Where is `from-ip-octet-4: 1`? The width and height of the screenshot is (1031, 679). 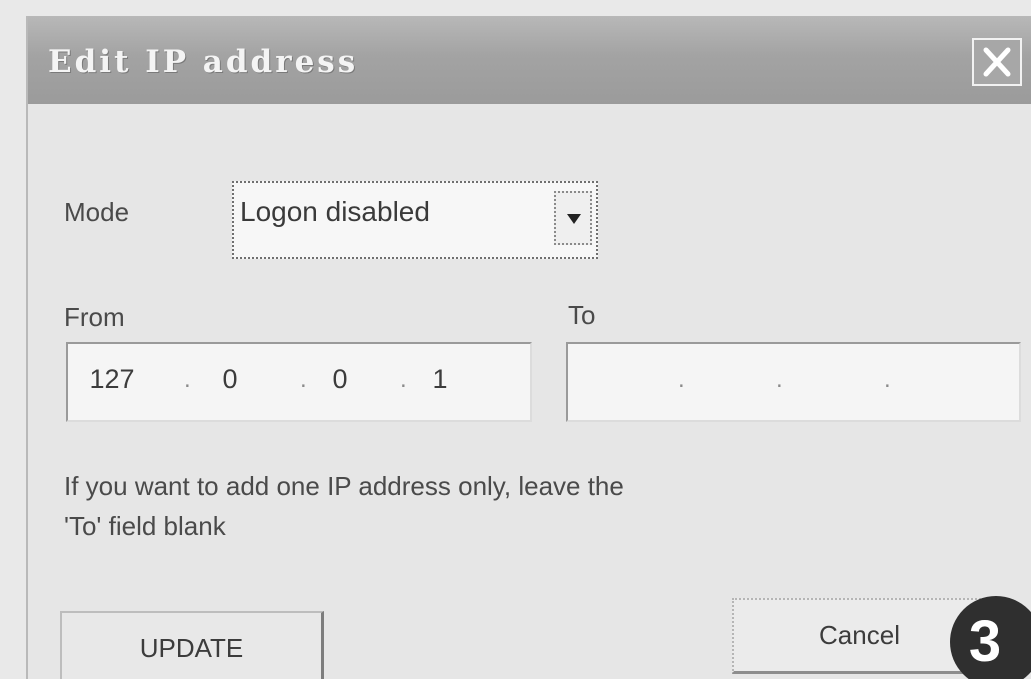
from-ip-octet-4: 1 is located at coordinates (440, 379).